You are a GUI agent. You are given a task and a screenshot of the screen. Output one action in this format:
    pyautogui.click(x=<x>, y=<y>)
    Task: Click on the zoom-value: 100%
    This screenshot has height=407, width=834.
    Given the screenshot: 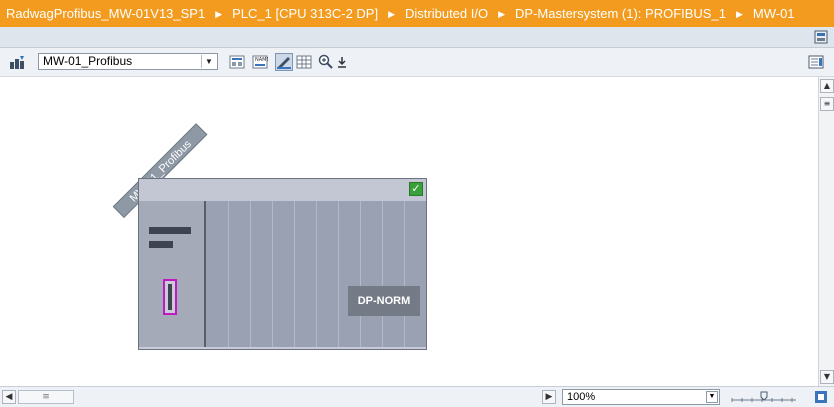 What is the action you would take?
    pyautogui.click(x=581, y=397)
    